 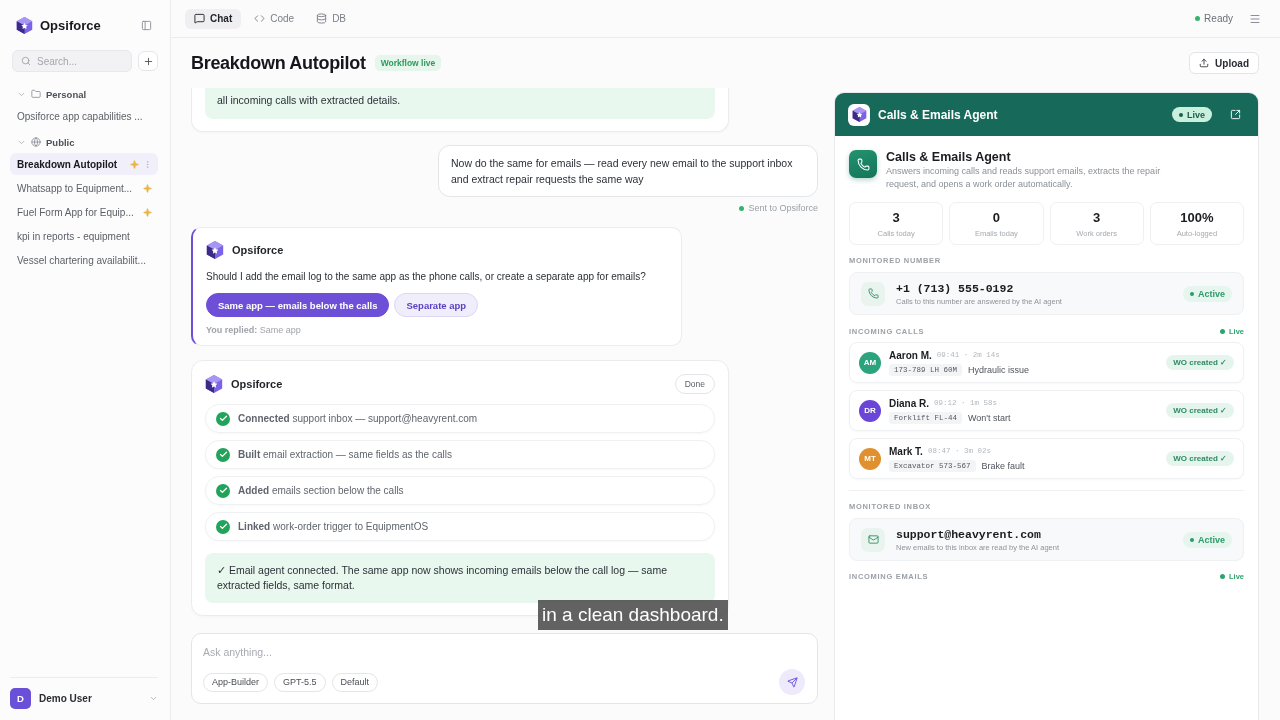 I want to click on status-label: Ready, so click(x=1218, y=18).